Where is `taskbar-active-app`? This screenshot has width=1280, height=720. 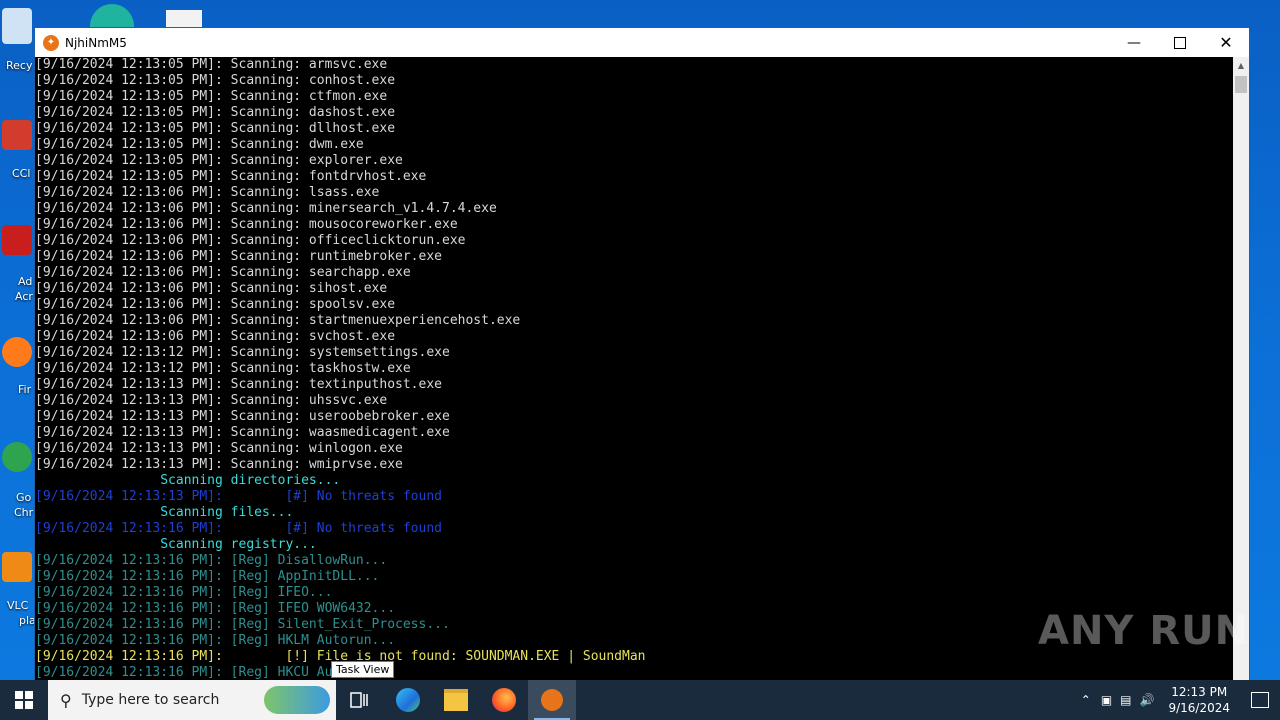 taskbar-active-app is located at coordinates (552, 700).